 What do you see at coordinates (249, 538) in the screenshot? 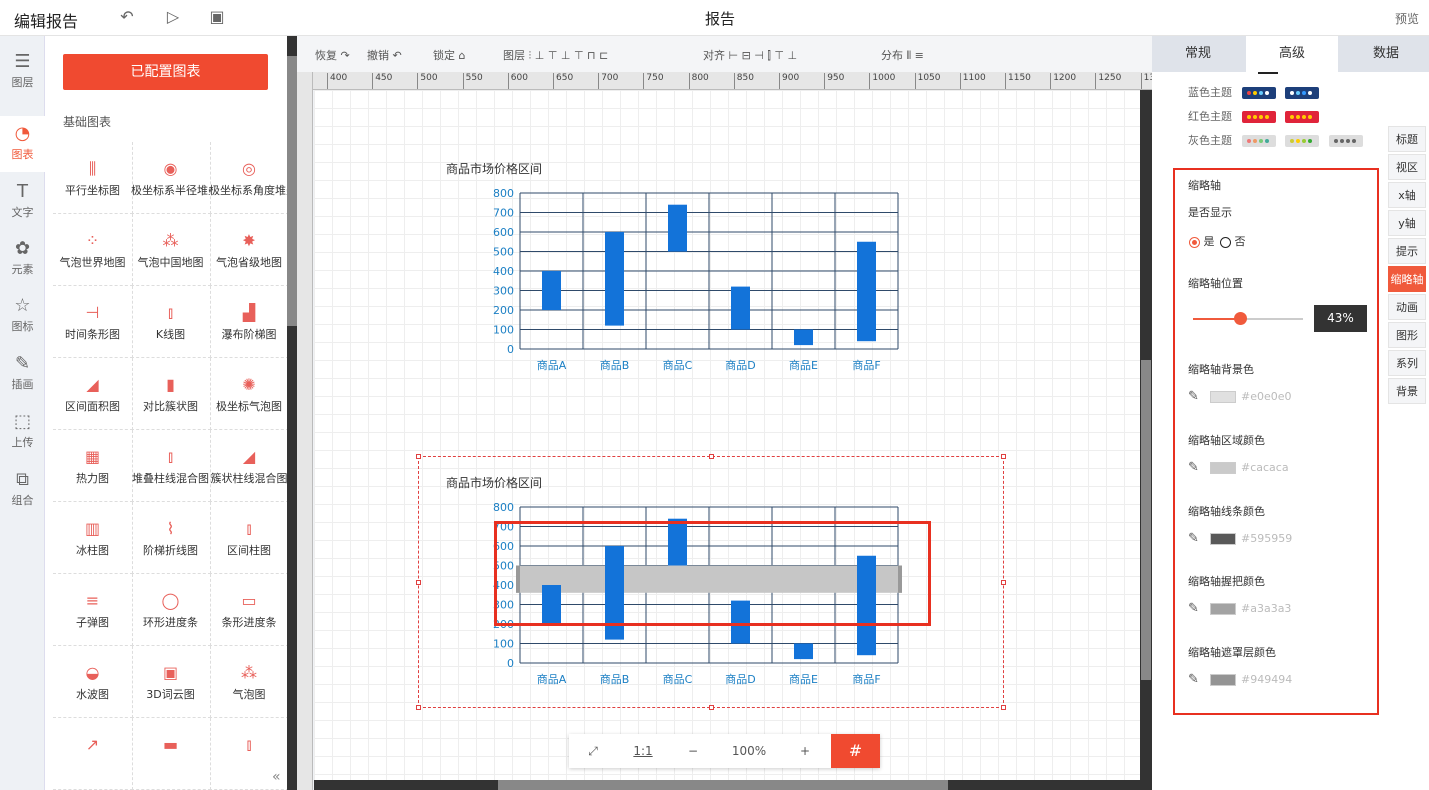
I see `chart-type-item: ⫾ 区间柱图` at bounding box center [249, 538].